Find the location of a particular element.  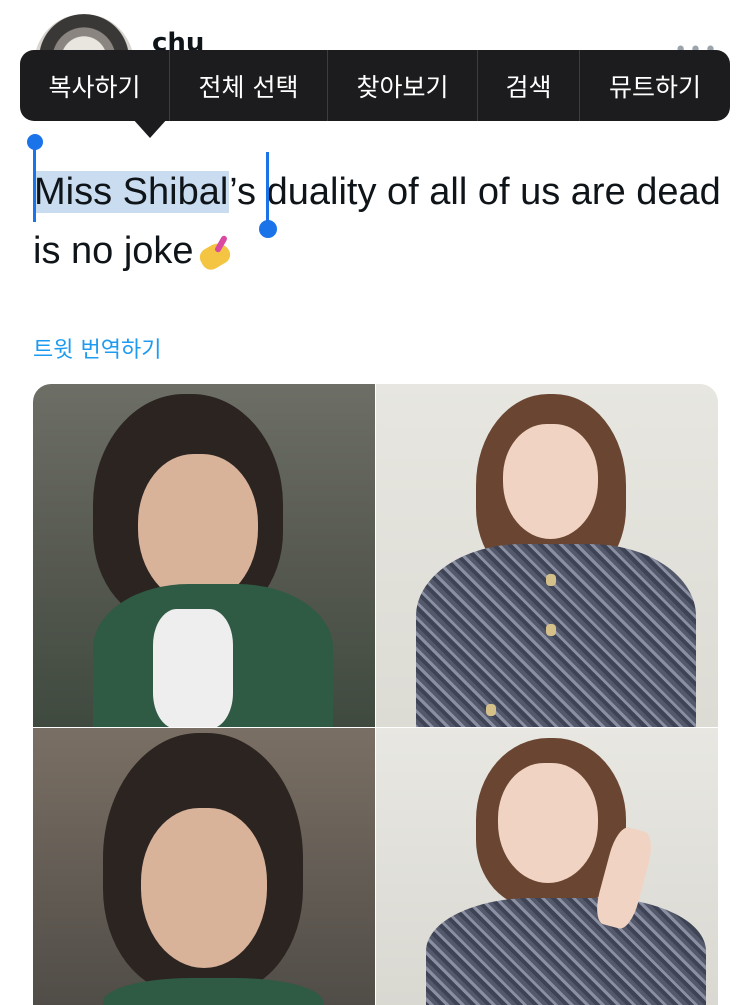

menu-pointer-arrow is located at coordinates (150, 128).